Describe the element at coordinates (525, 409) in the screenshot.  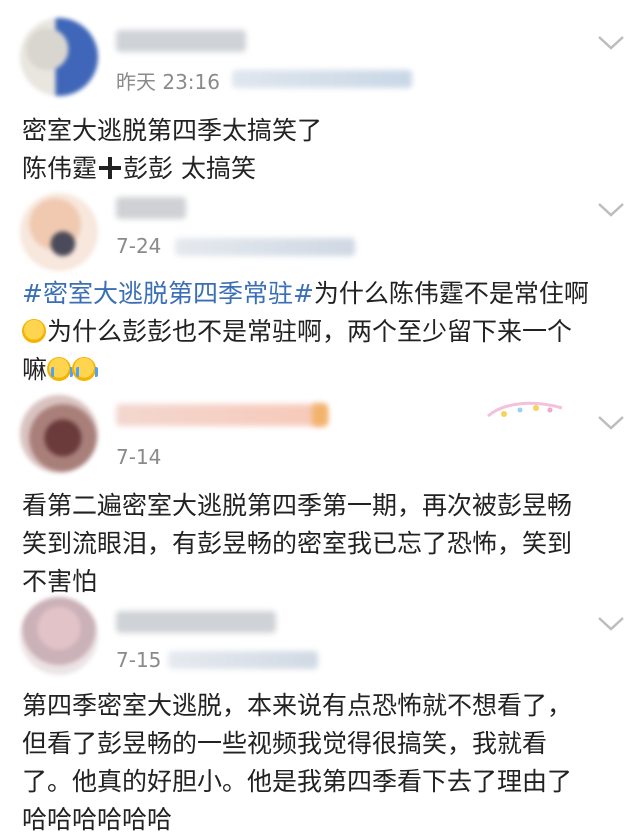
I see `sparkle-decoration-icon` at that location.